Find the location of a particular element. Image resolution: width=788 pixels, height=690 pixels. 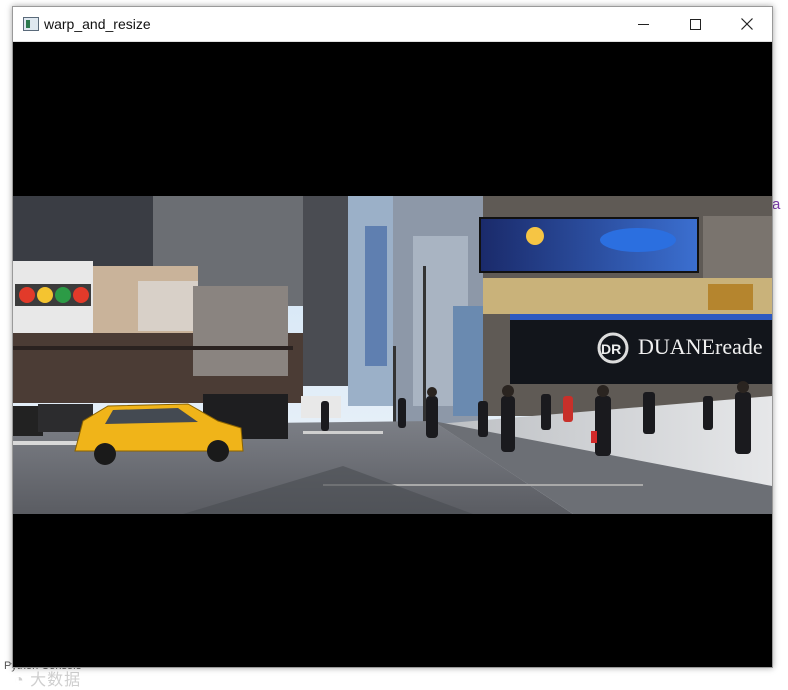

title-bar: warp_and_resize is located at coordinates (392, 24).